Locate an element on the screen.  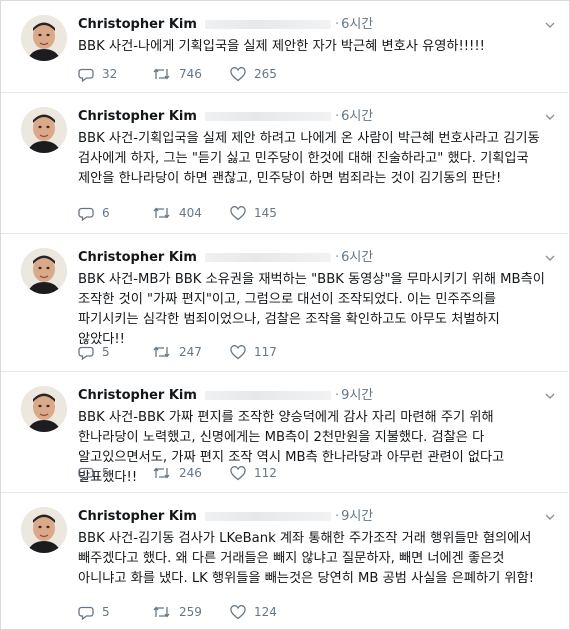
retweet-count: 404 is located at coordinates (190, 213).